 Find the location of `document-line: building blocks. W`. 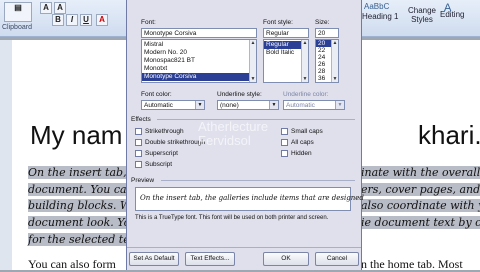

document-line: building blocks. W is located at coordinates (80, 205).